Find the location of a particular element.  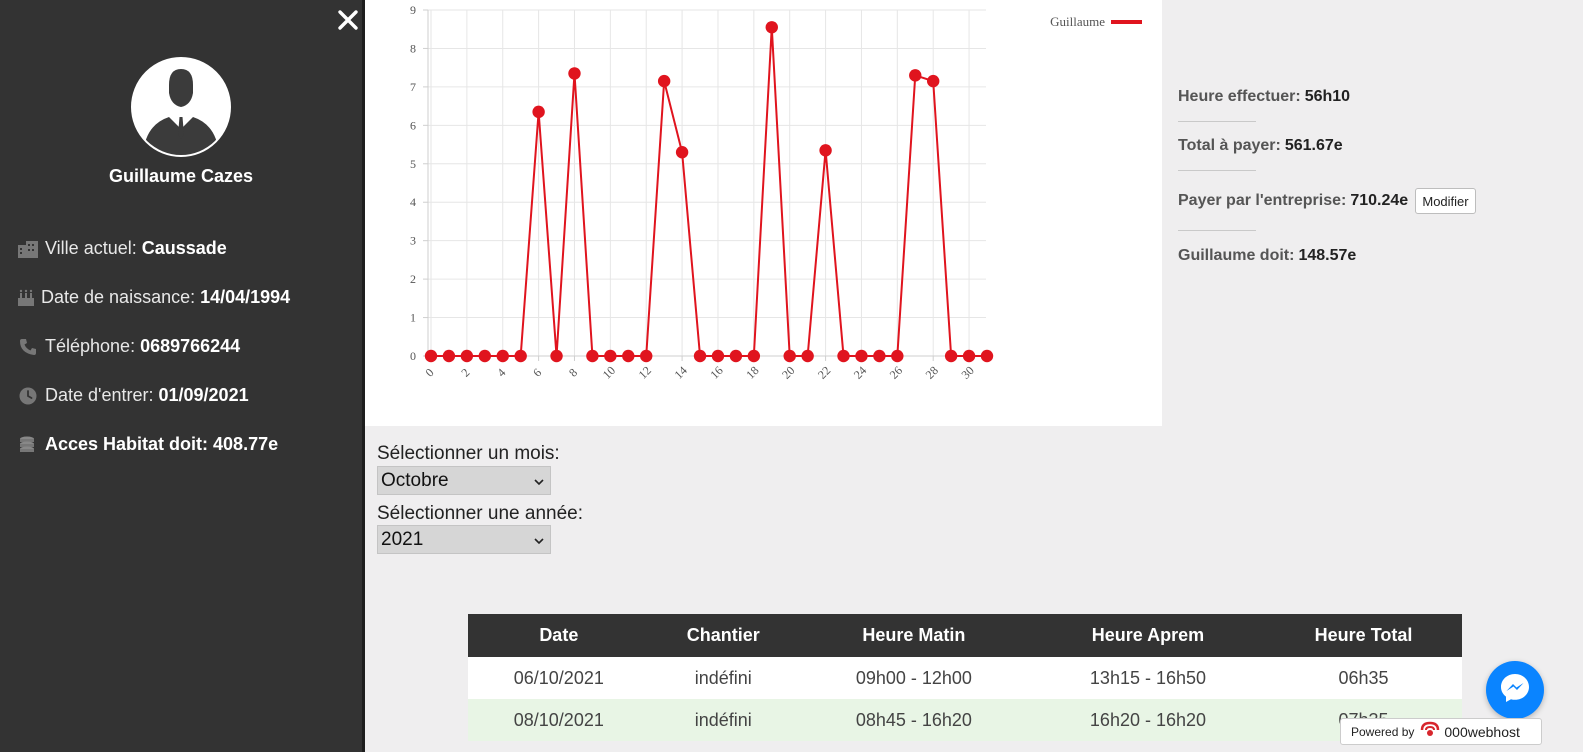

entree-value: 01/09/2021 is located at coordinates (203, 395).